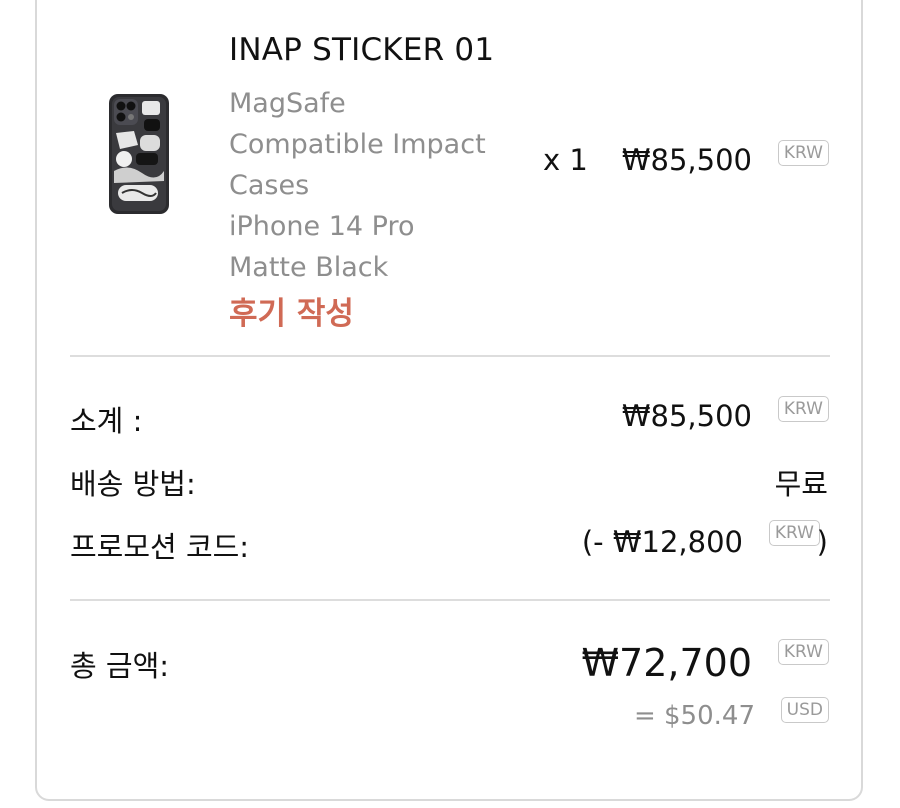 The height and width of the screenshot is (808, 900). Describe the element at coordinates (662, 542) in the screenshot. I see `promo-discount-value: (- ₩12,800` at that location.